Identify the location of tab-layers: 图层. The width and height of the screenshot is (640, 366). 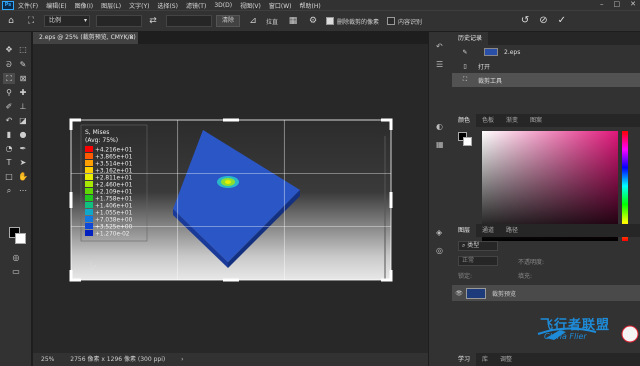
(464, 230).